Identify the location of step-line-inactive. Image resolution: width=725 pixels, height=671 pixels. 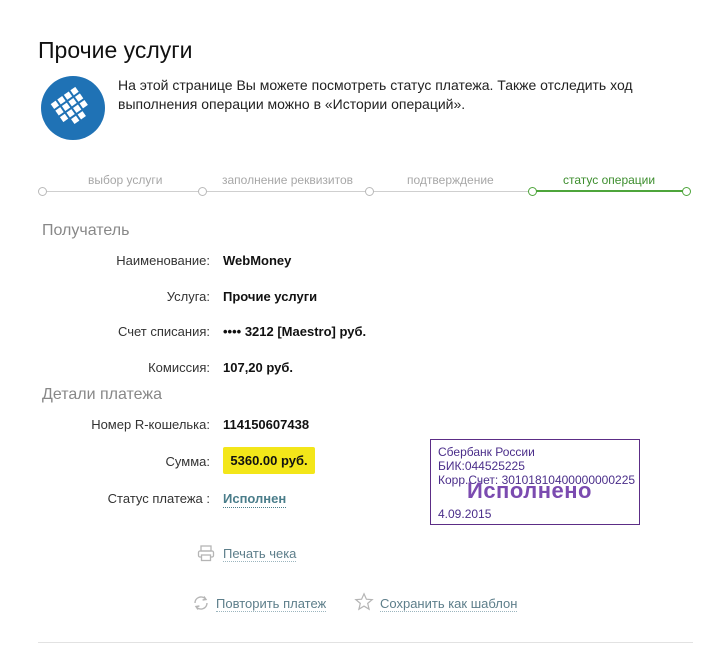
(287, 191).